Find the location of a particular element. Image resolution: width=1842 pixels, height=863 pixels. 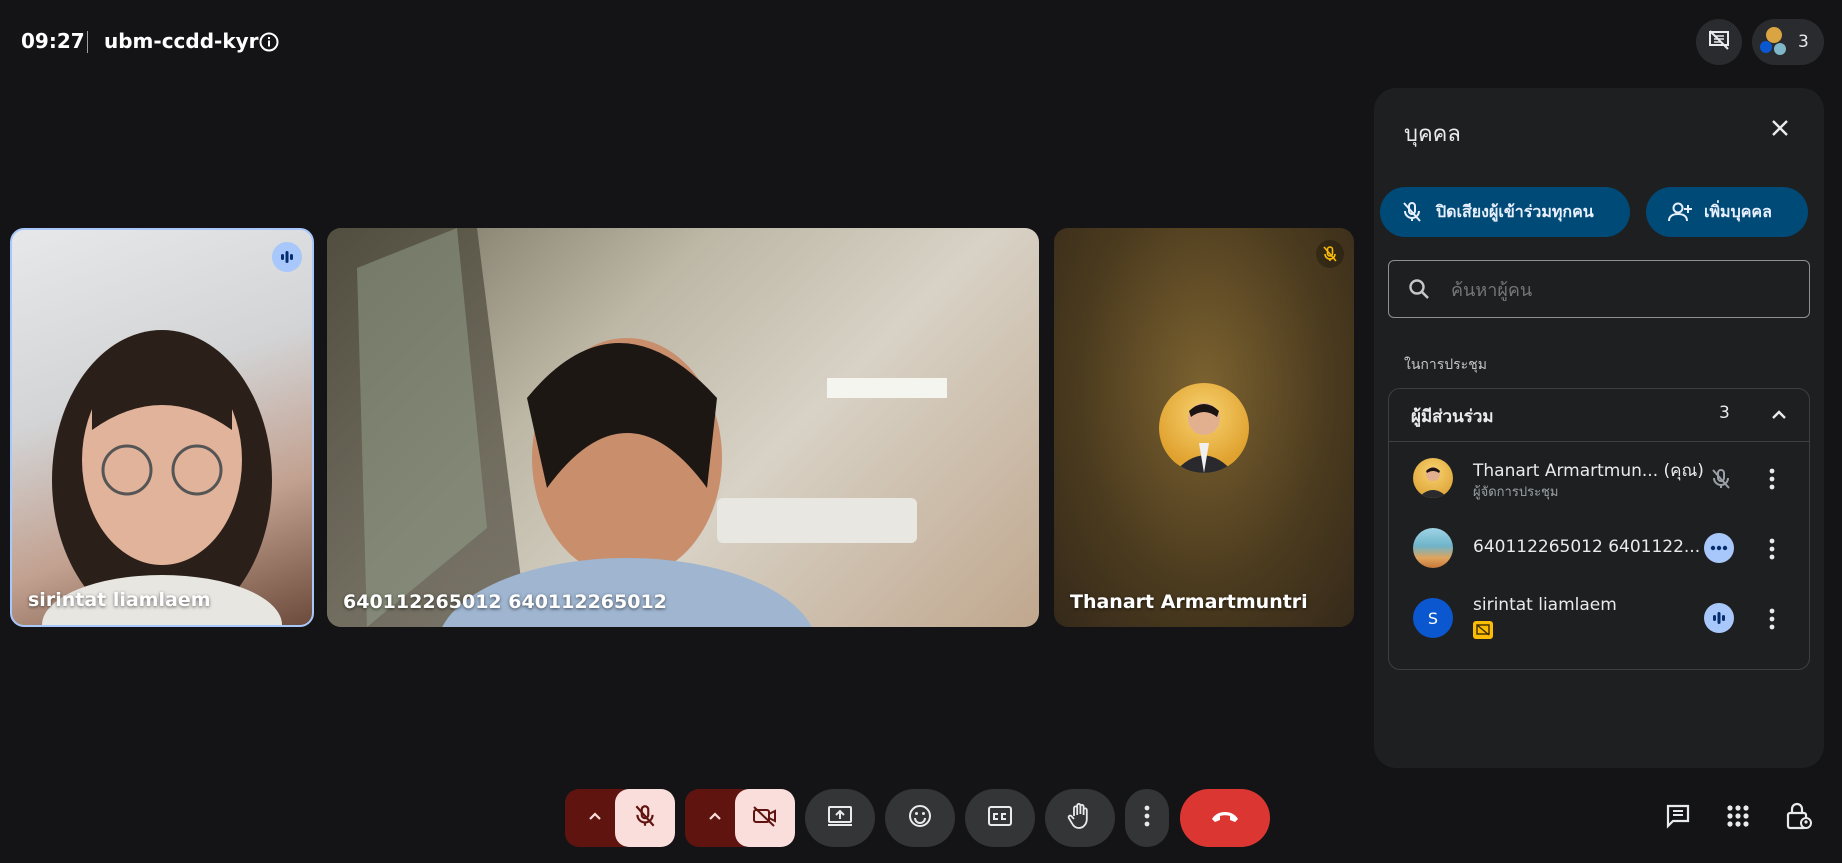

search-input is located at coordinates (1621, 290).